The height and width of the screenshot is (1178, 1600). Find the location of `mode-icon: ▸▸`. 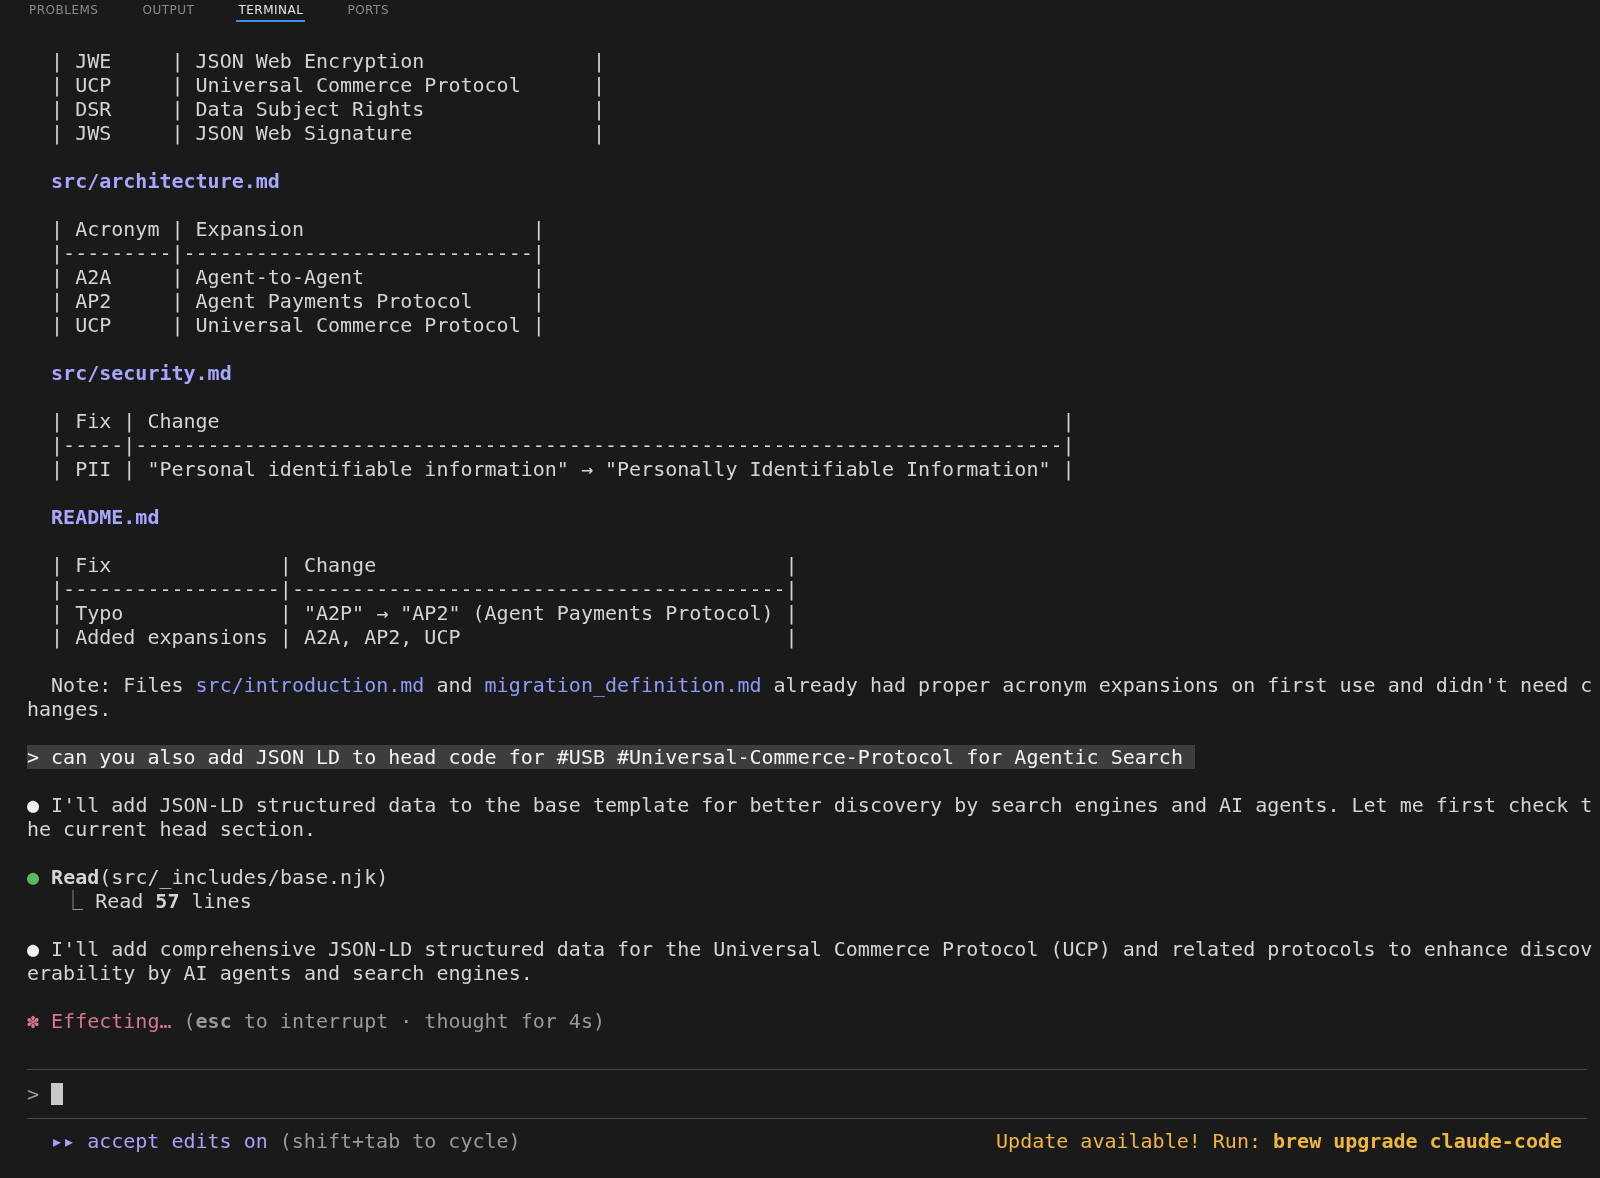

mode-icon: ▸▸ is located at coordinates (63, 1141).